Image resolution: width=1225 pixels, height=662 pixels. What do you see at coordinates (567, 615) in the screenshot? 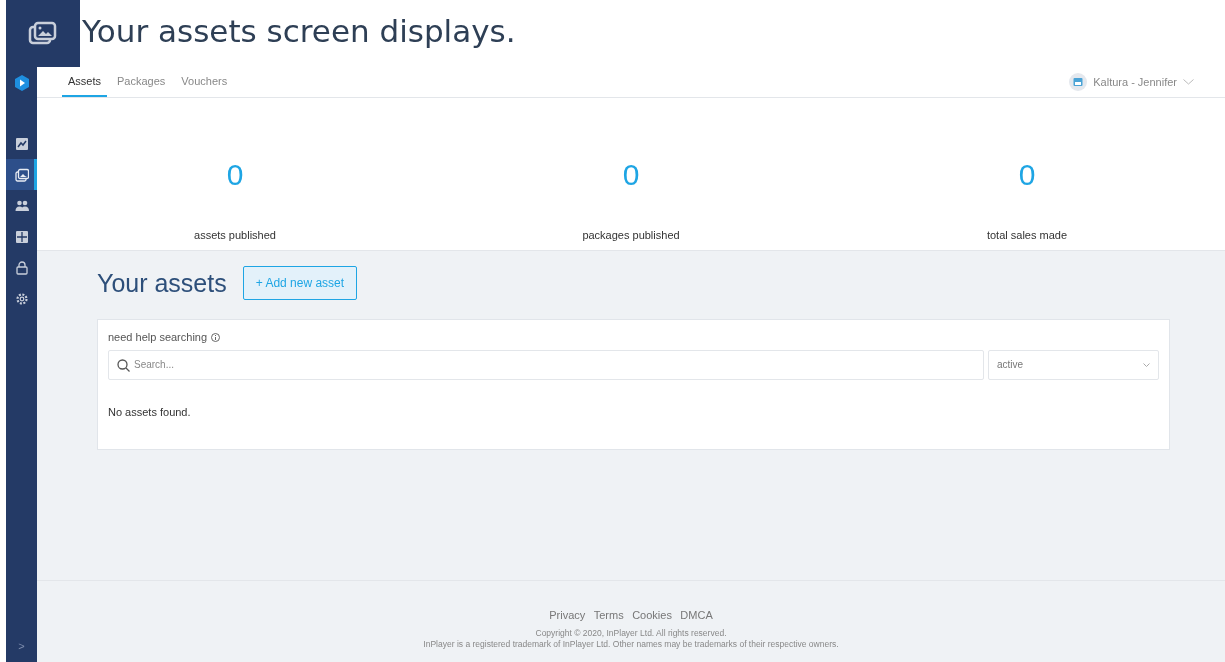
I see `footer-link: Privacy` at bounding box center [567, 615].